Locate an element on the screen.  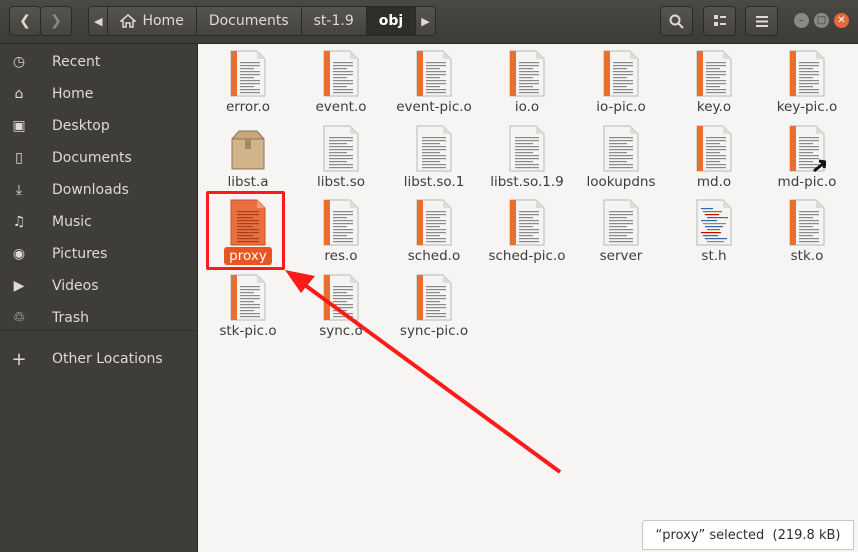
search-icon is located at coordinates (676, 21).